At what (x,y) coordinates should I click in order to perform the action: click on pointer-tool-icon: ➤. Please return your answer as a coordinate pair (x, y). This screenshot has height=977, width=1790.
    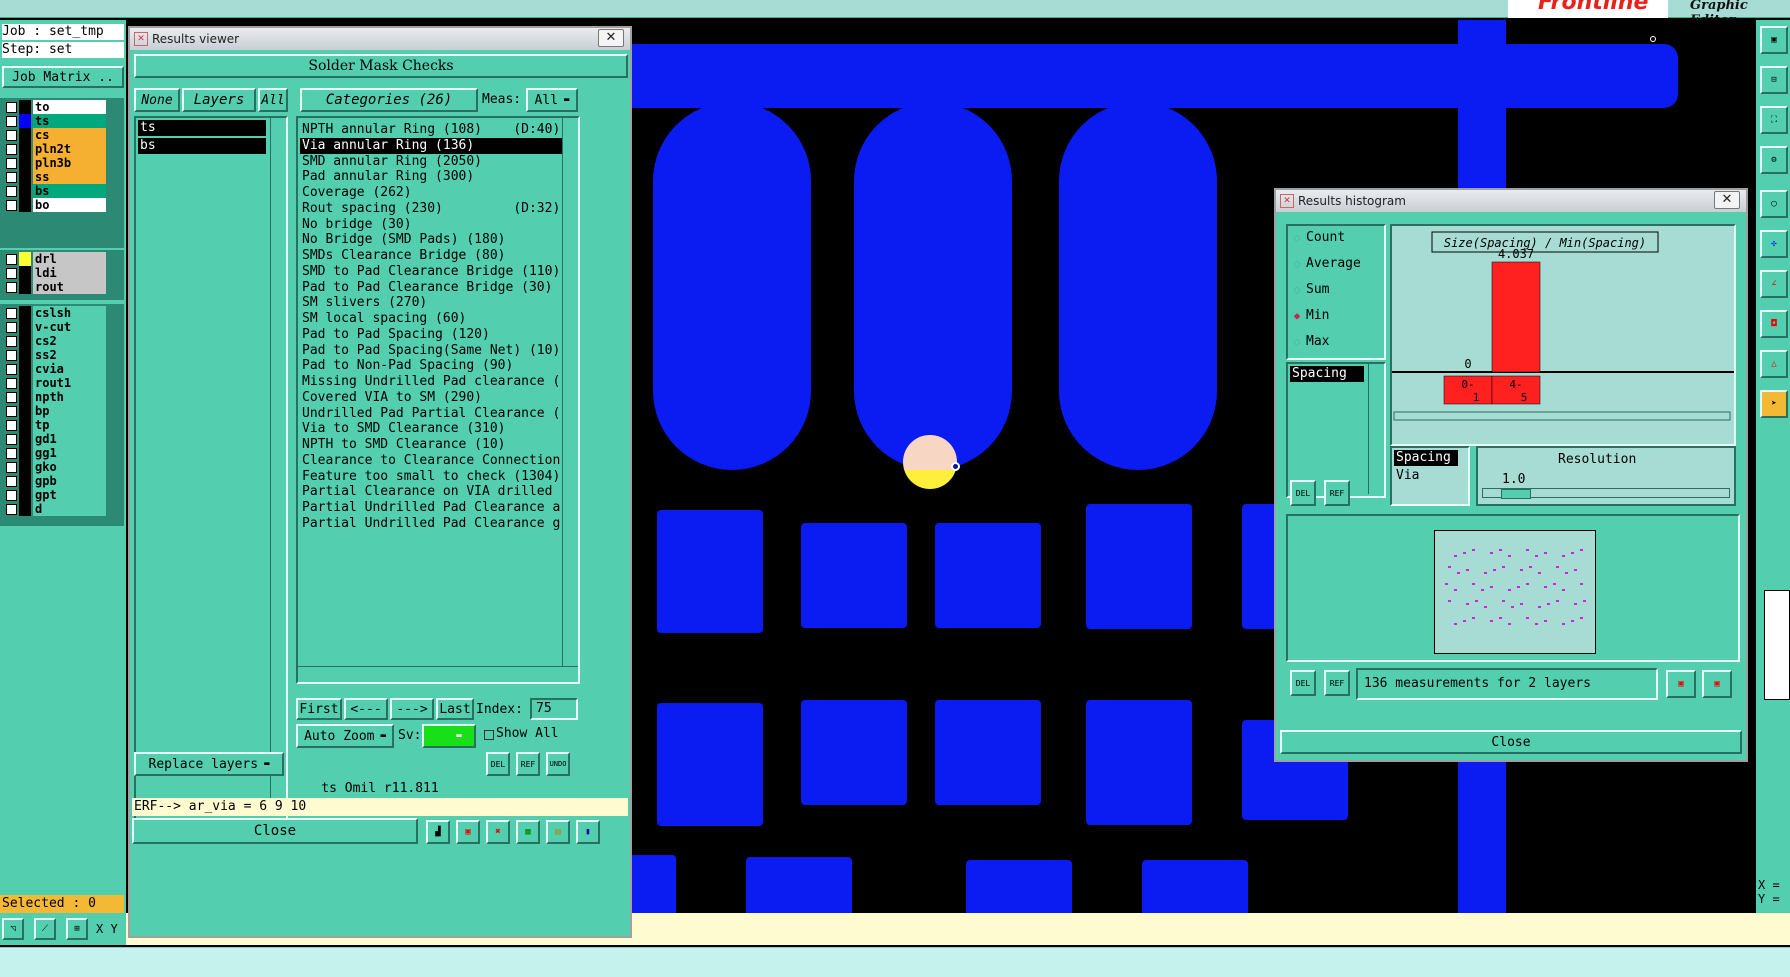
    Looking at the image, I should click on (1774, 404).